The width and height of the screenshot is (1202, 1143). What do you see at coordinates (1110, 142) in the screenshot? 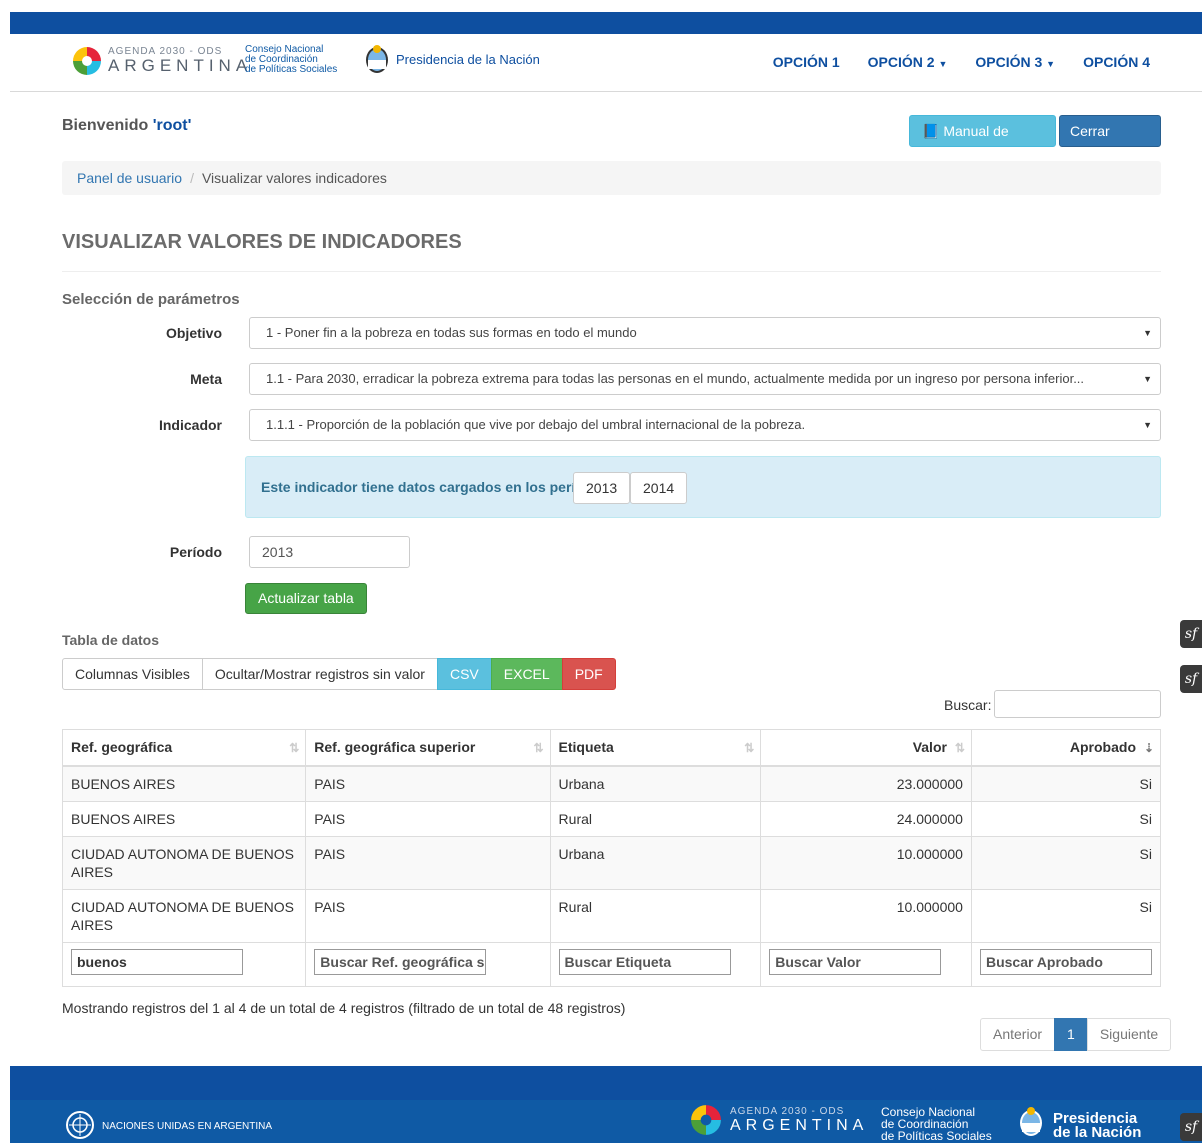
I see `logout-button: Cerrar sesión` at bounding box center [1110, 142].